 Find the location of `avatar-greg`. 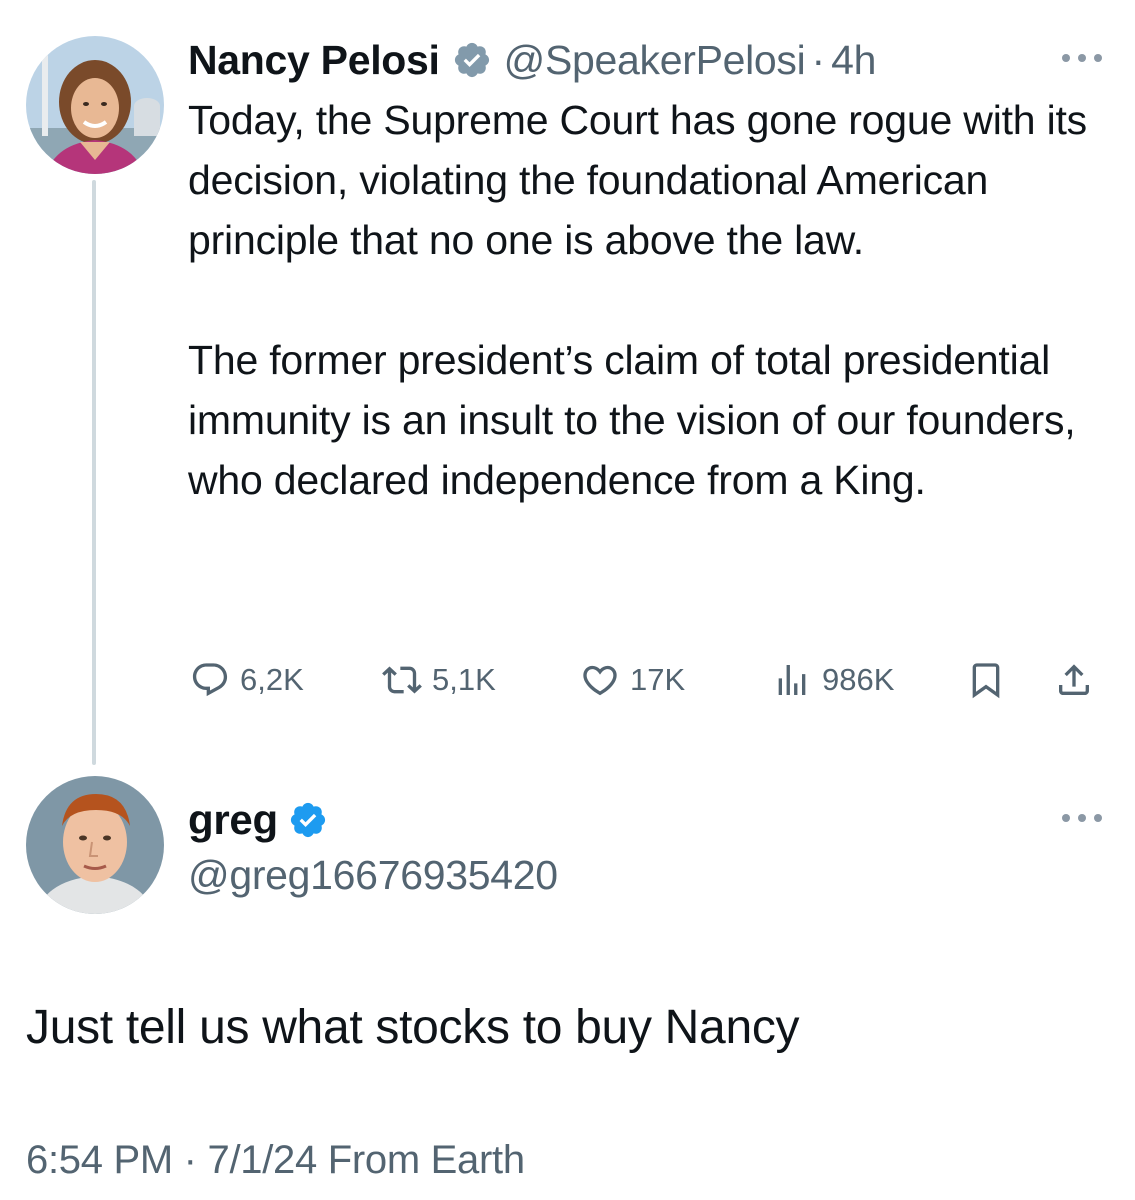

avatar-greg is located at coordinates (95, 845).